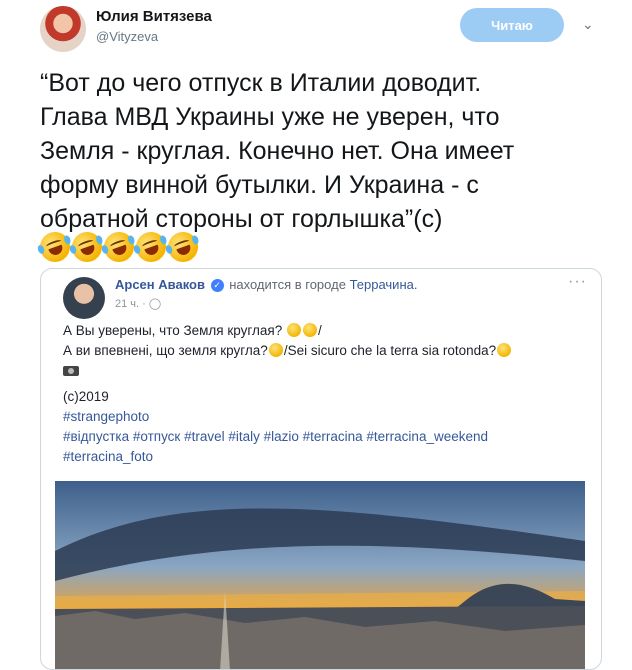  What do you see at coordinates (127, 304) in the screenshot?
I see `fb-post-time: 21 ч.` at bounding box center [127, 304].